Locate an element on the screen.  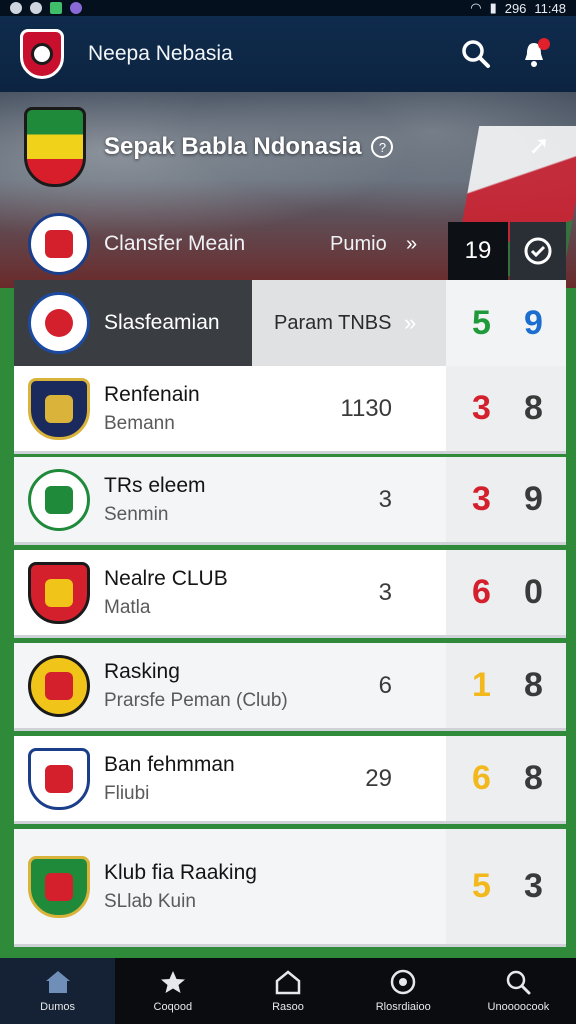
club-rank: 6 is located at coordinates (385, 685).